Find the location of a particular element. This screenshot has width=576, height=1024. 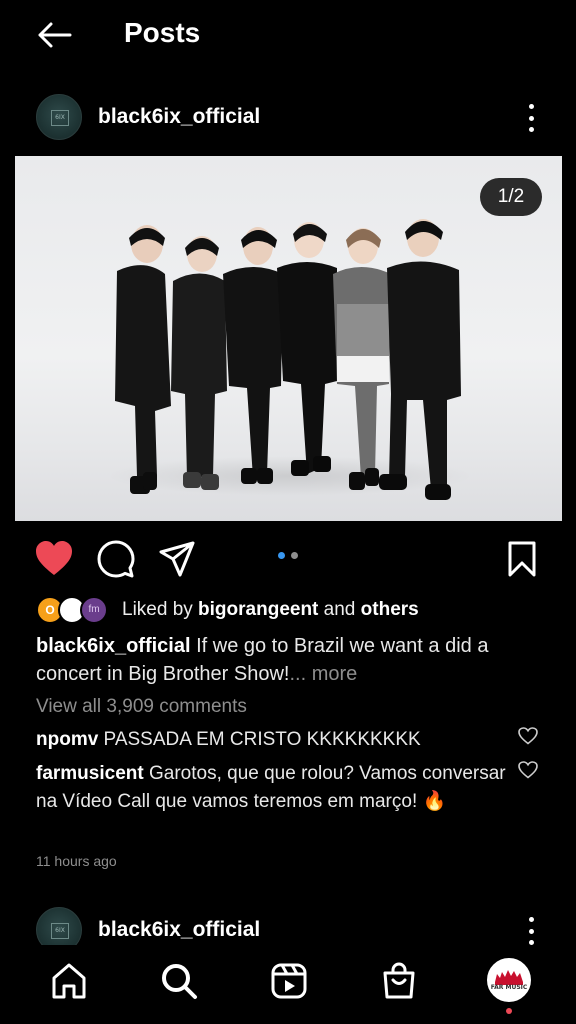

comment-text: PASSADA EM CRISTO KKKKKKKKK is located at coordinates (259, 739).